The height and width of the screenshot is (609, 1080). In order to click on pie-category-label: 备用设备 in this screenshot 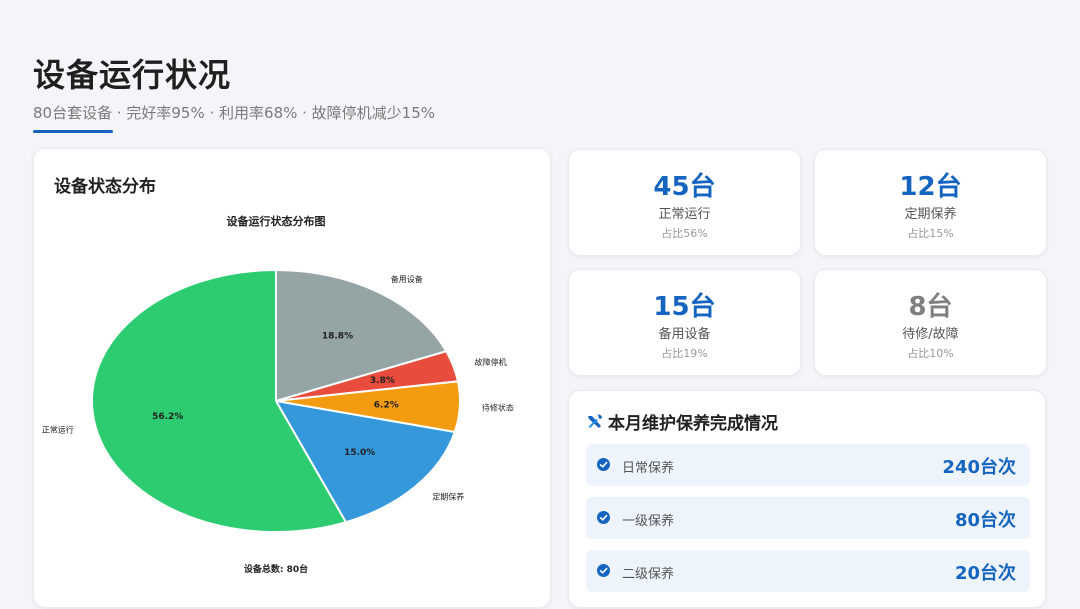, I will do `click(407, 279)`.